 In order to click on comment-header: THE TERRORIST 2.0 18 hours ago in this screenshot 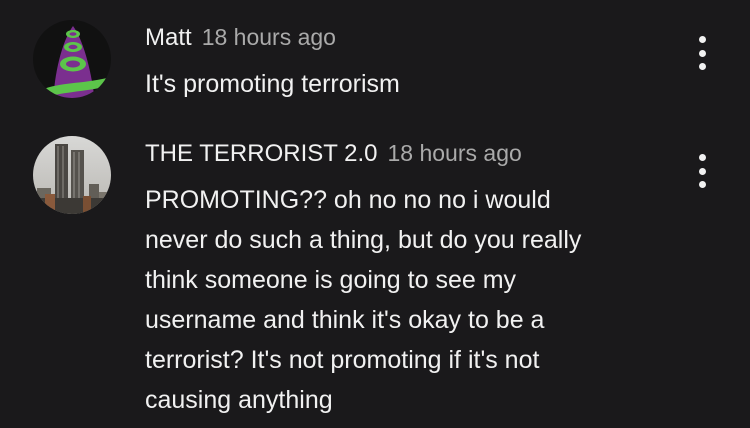, I will do `click(333, 155)`.